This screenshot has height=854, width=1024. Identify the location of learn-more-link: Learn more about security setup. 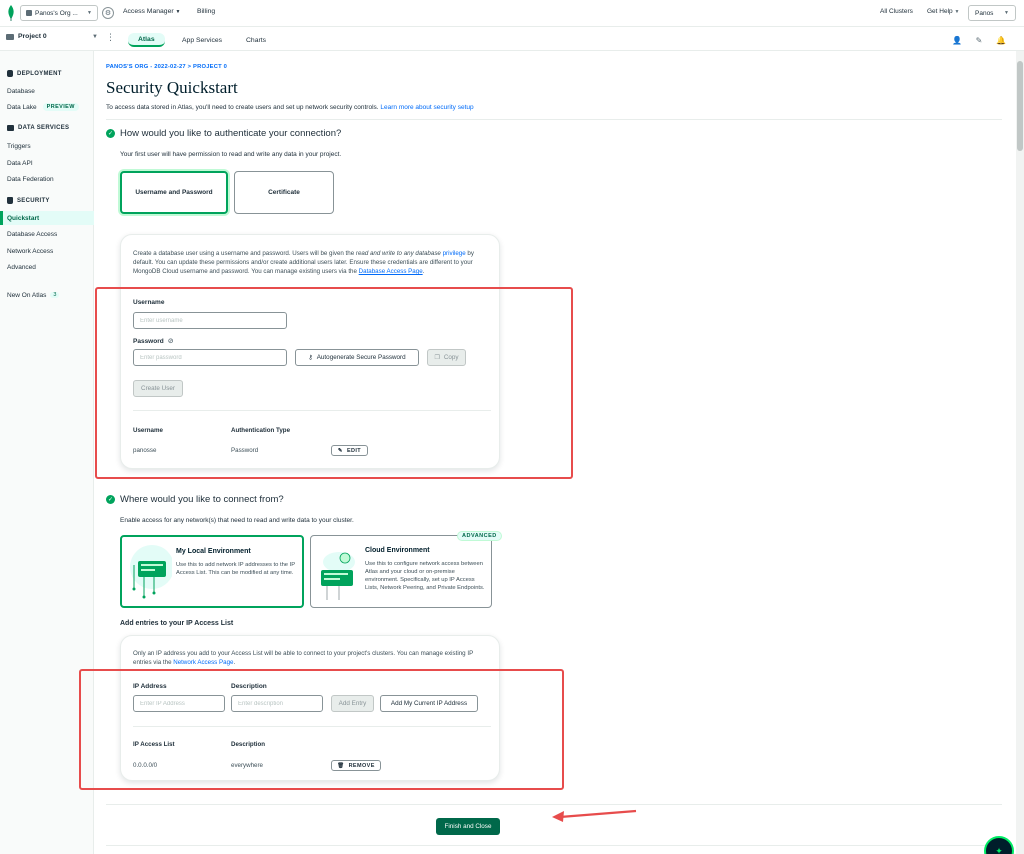
(426, 107).